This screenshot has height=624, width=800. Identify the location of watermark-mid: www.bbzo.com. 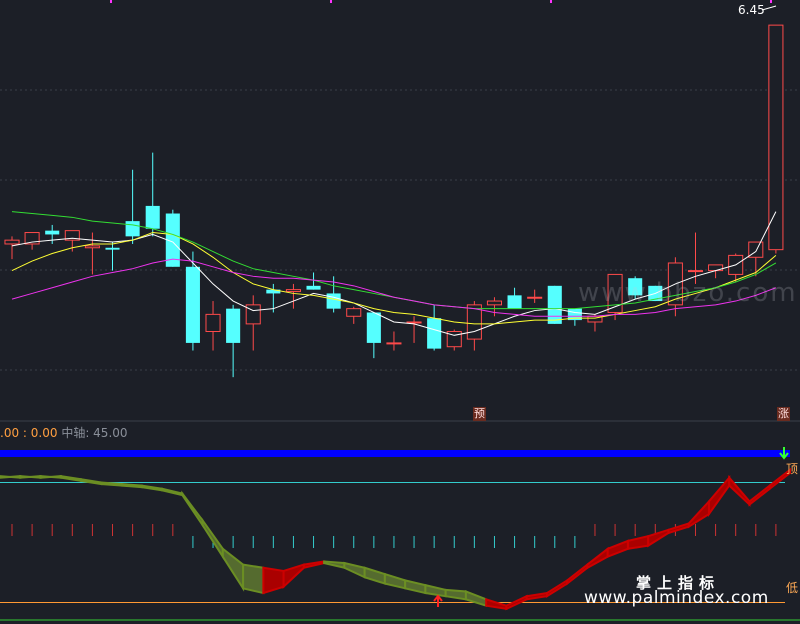
(688, 293).